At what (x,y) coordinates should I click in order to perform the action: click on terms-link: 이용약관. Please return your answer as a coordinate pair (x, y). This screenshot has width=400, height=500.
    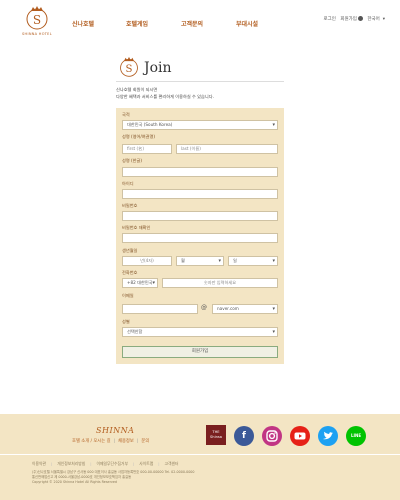
    Looking at the image, I should click on (39, 463).